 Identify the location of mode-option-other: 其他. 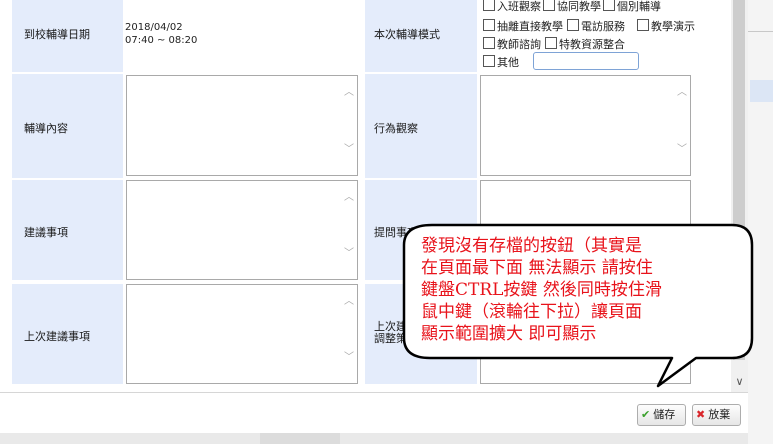
(501, 62).